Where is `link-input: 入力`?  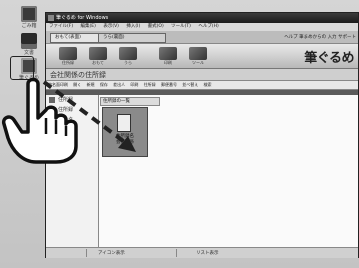
link-input: 入力 is located at coordinates (332, 37).